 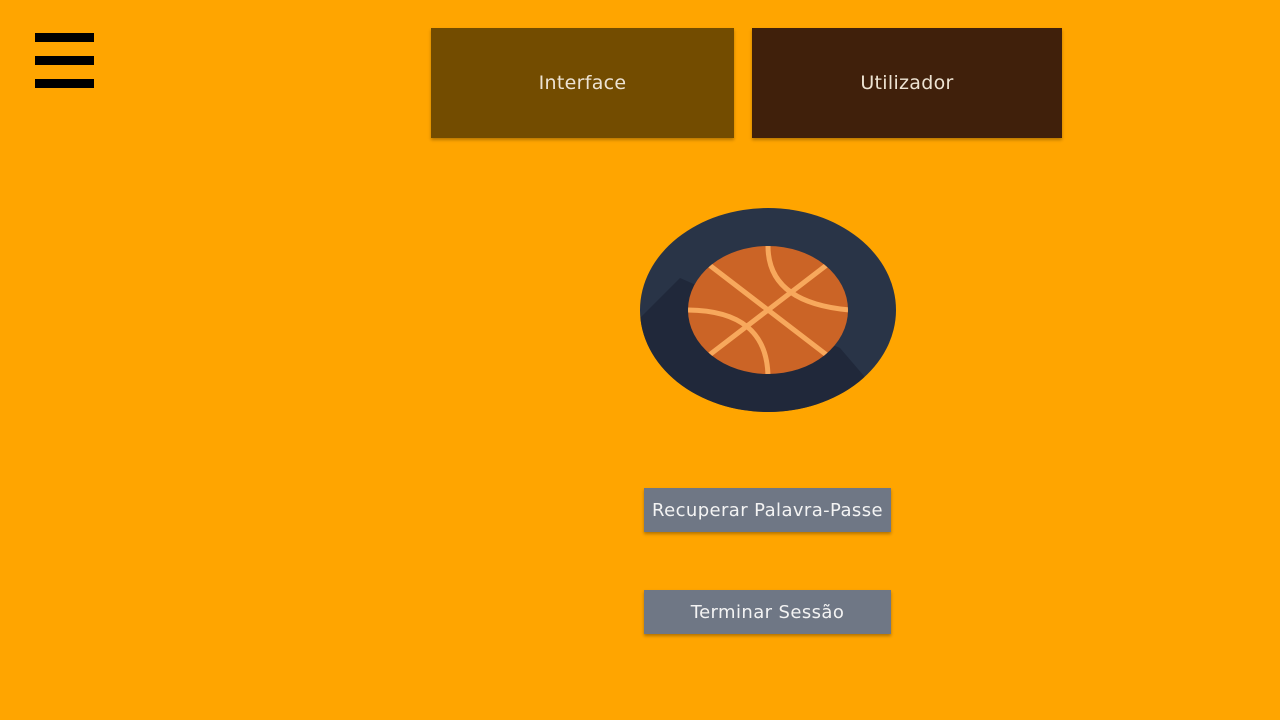 I want to click on logout-button: Terminar Sessão, so click(x=767, y=612).